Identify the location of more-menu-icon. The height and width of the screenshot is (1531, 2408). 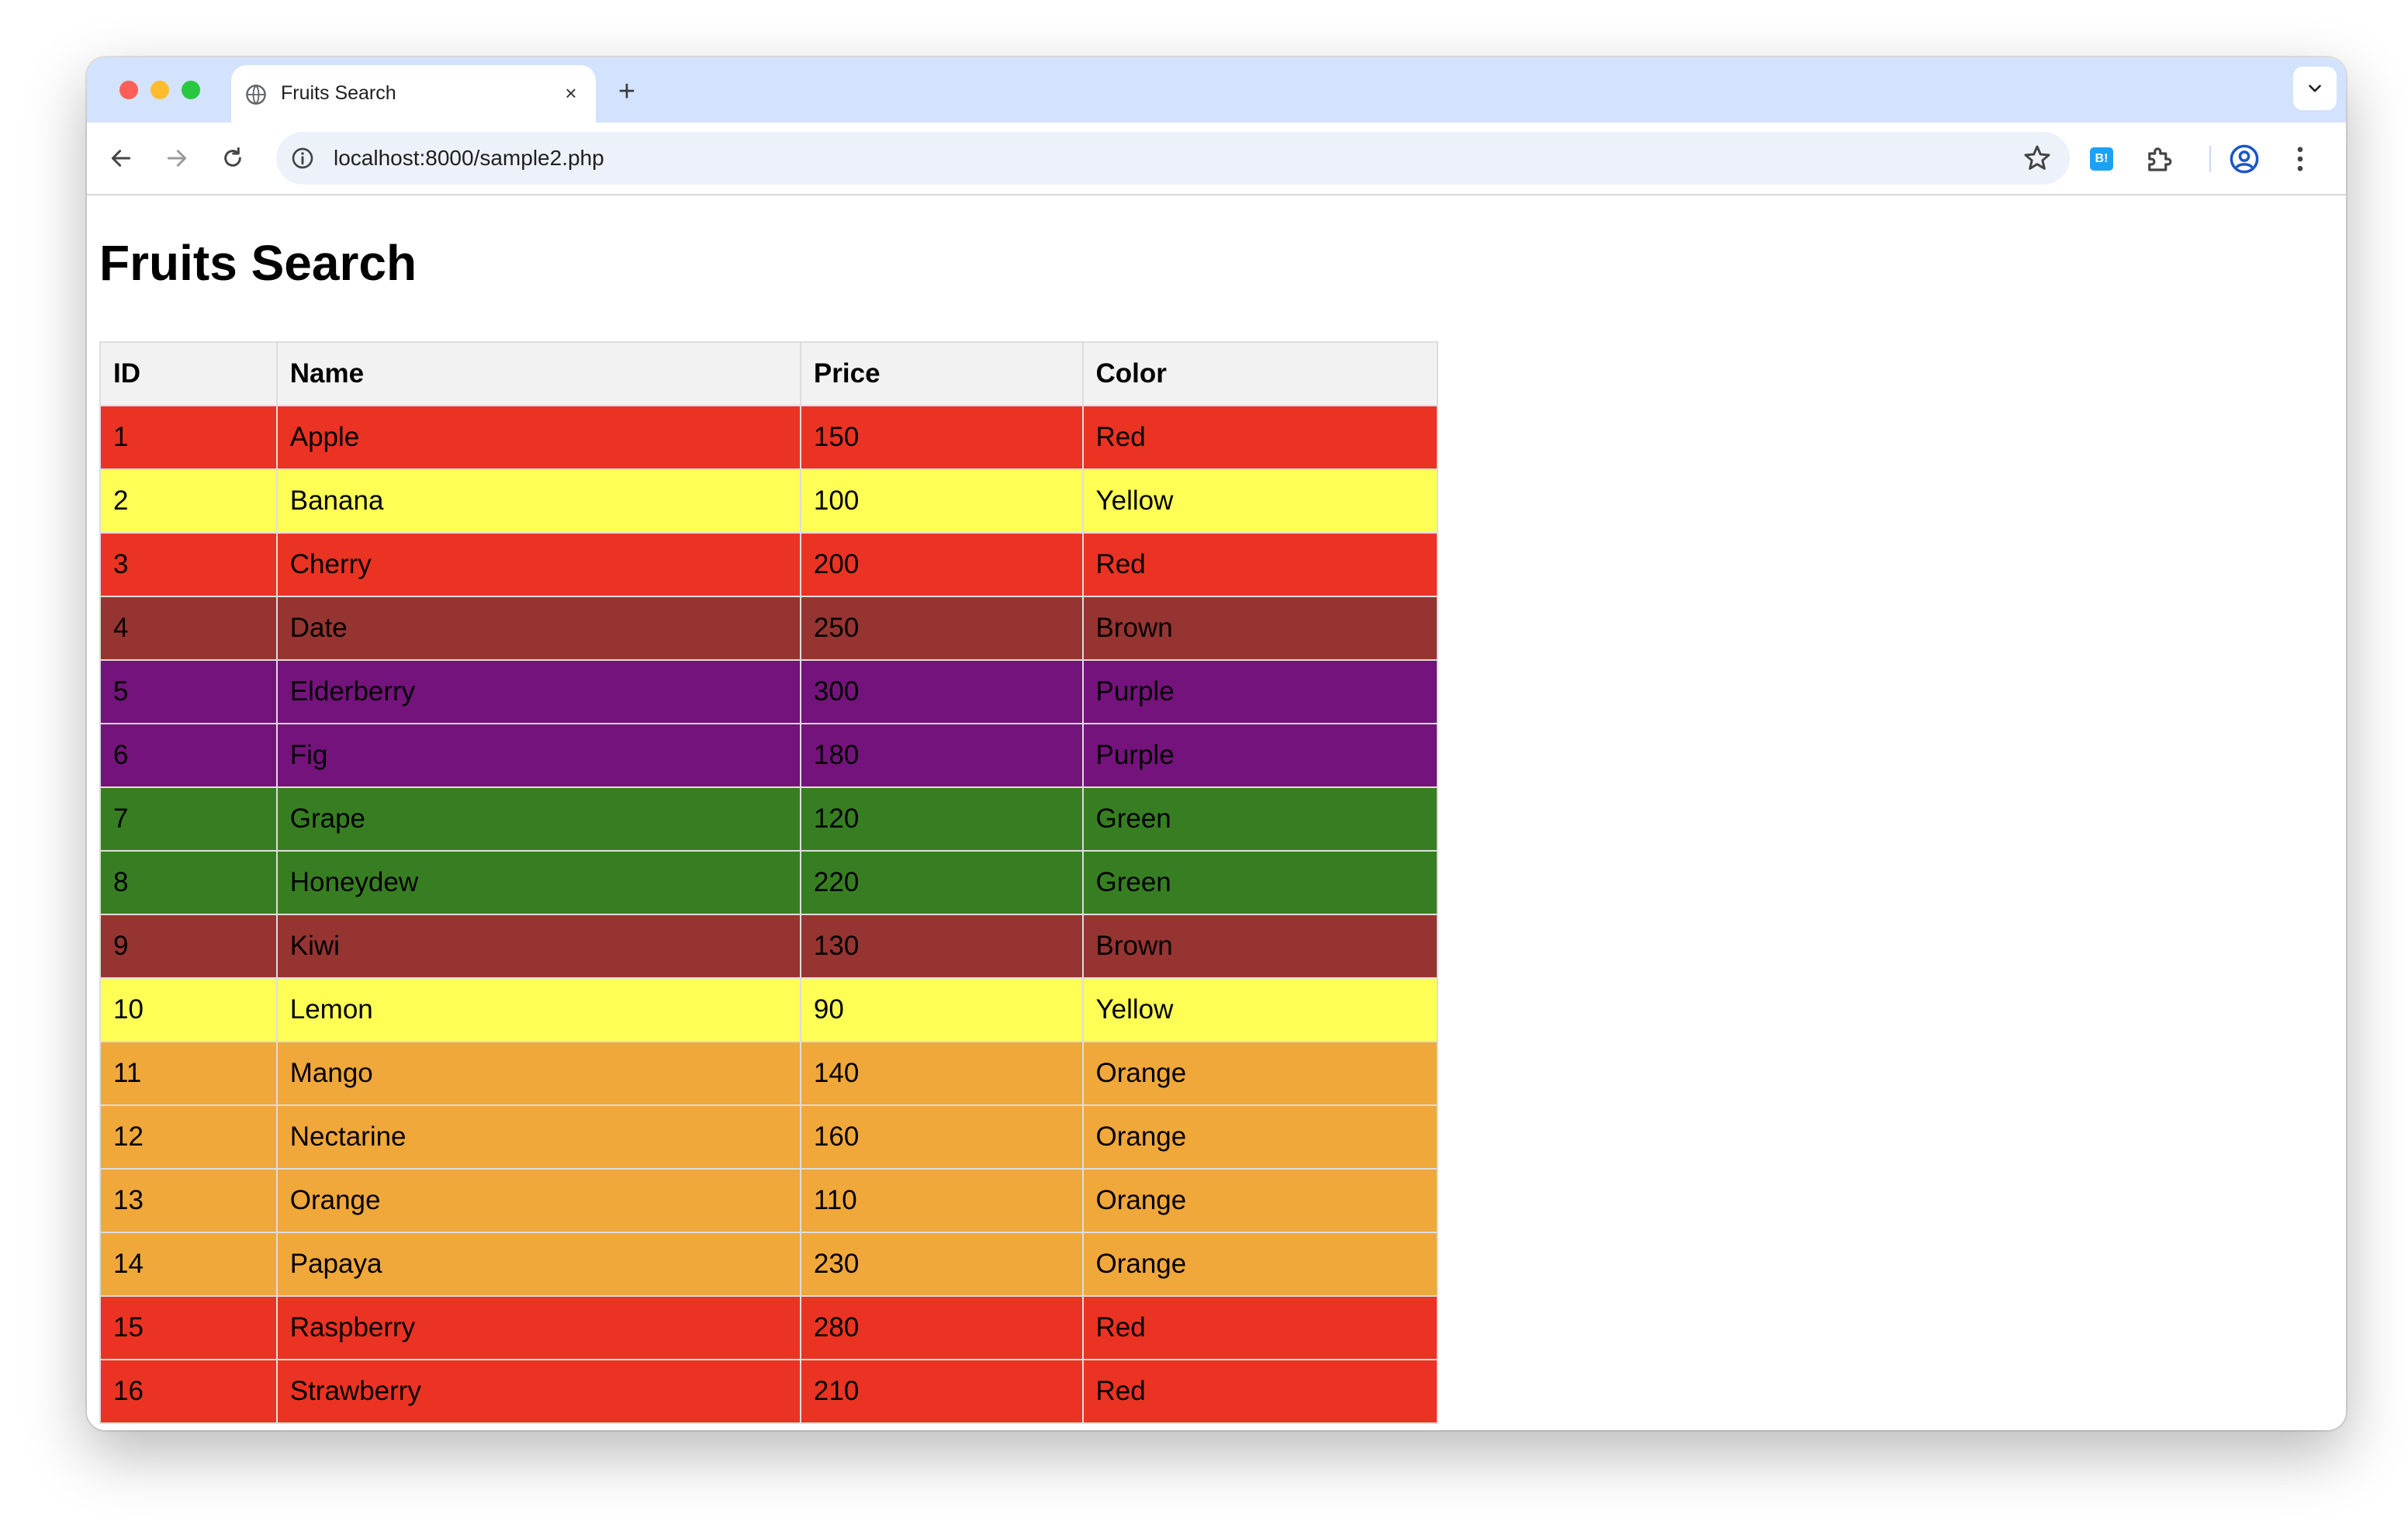
(2300, 159).